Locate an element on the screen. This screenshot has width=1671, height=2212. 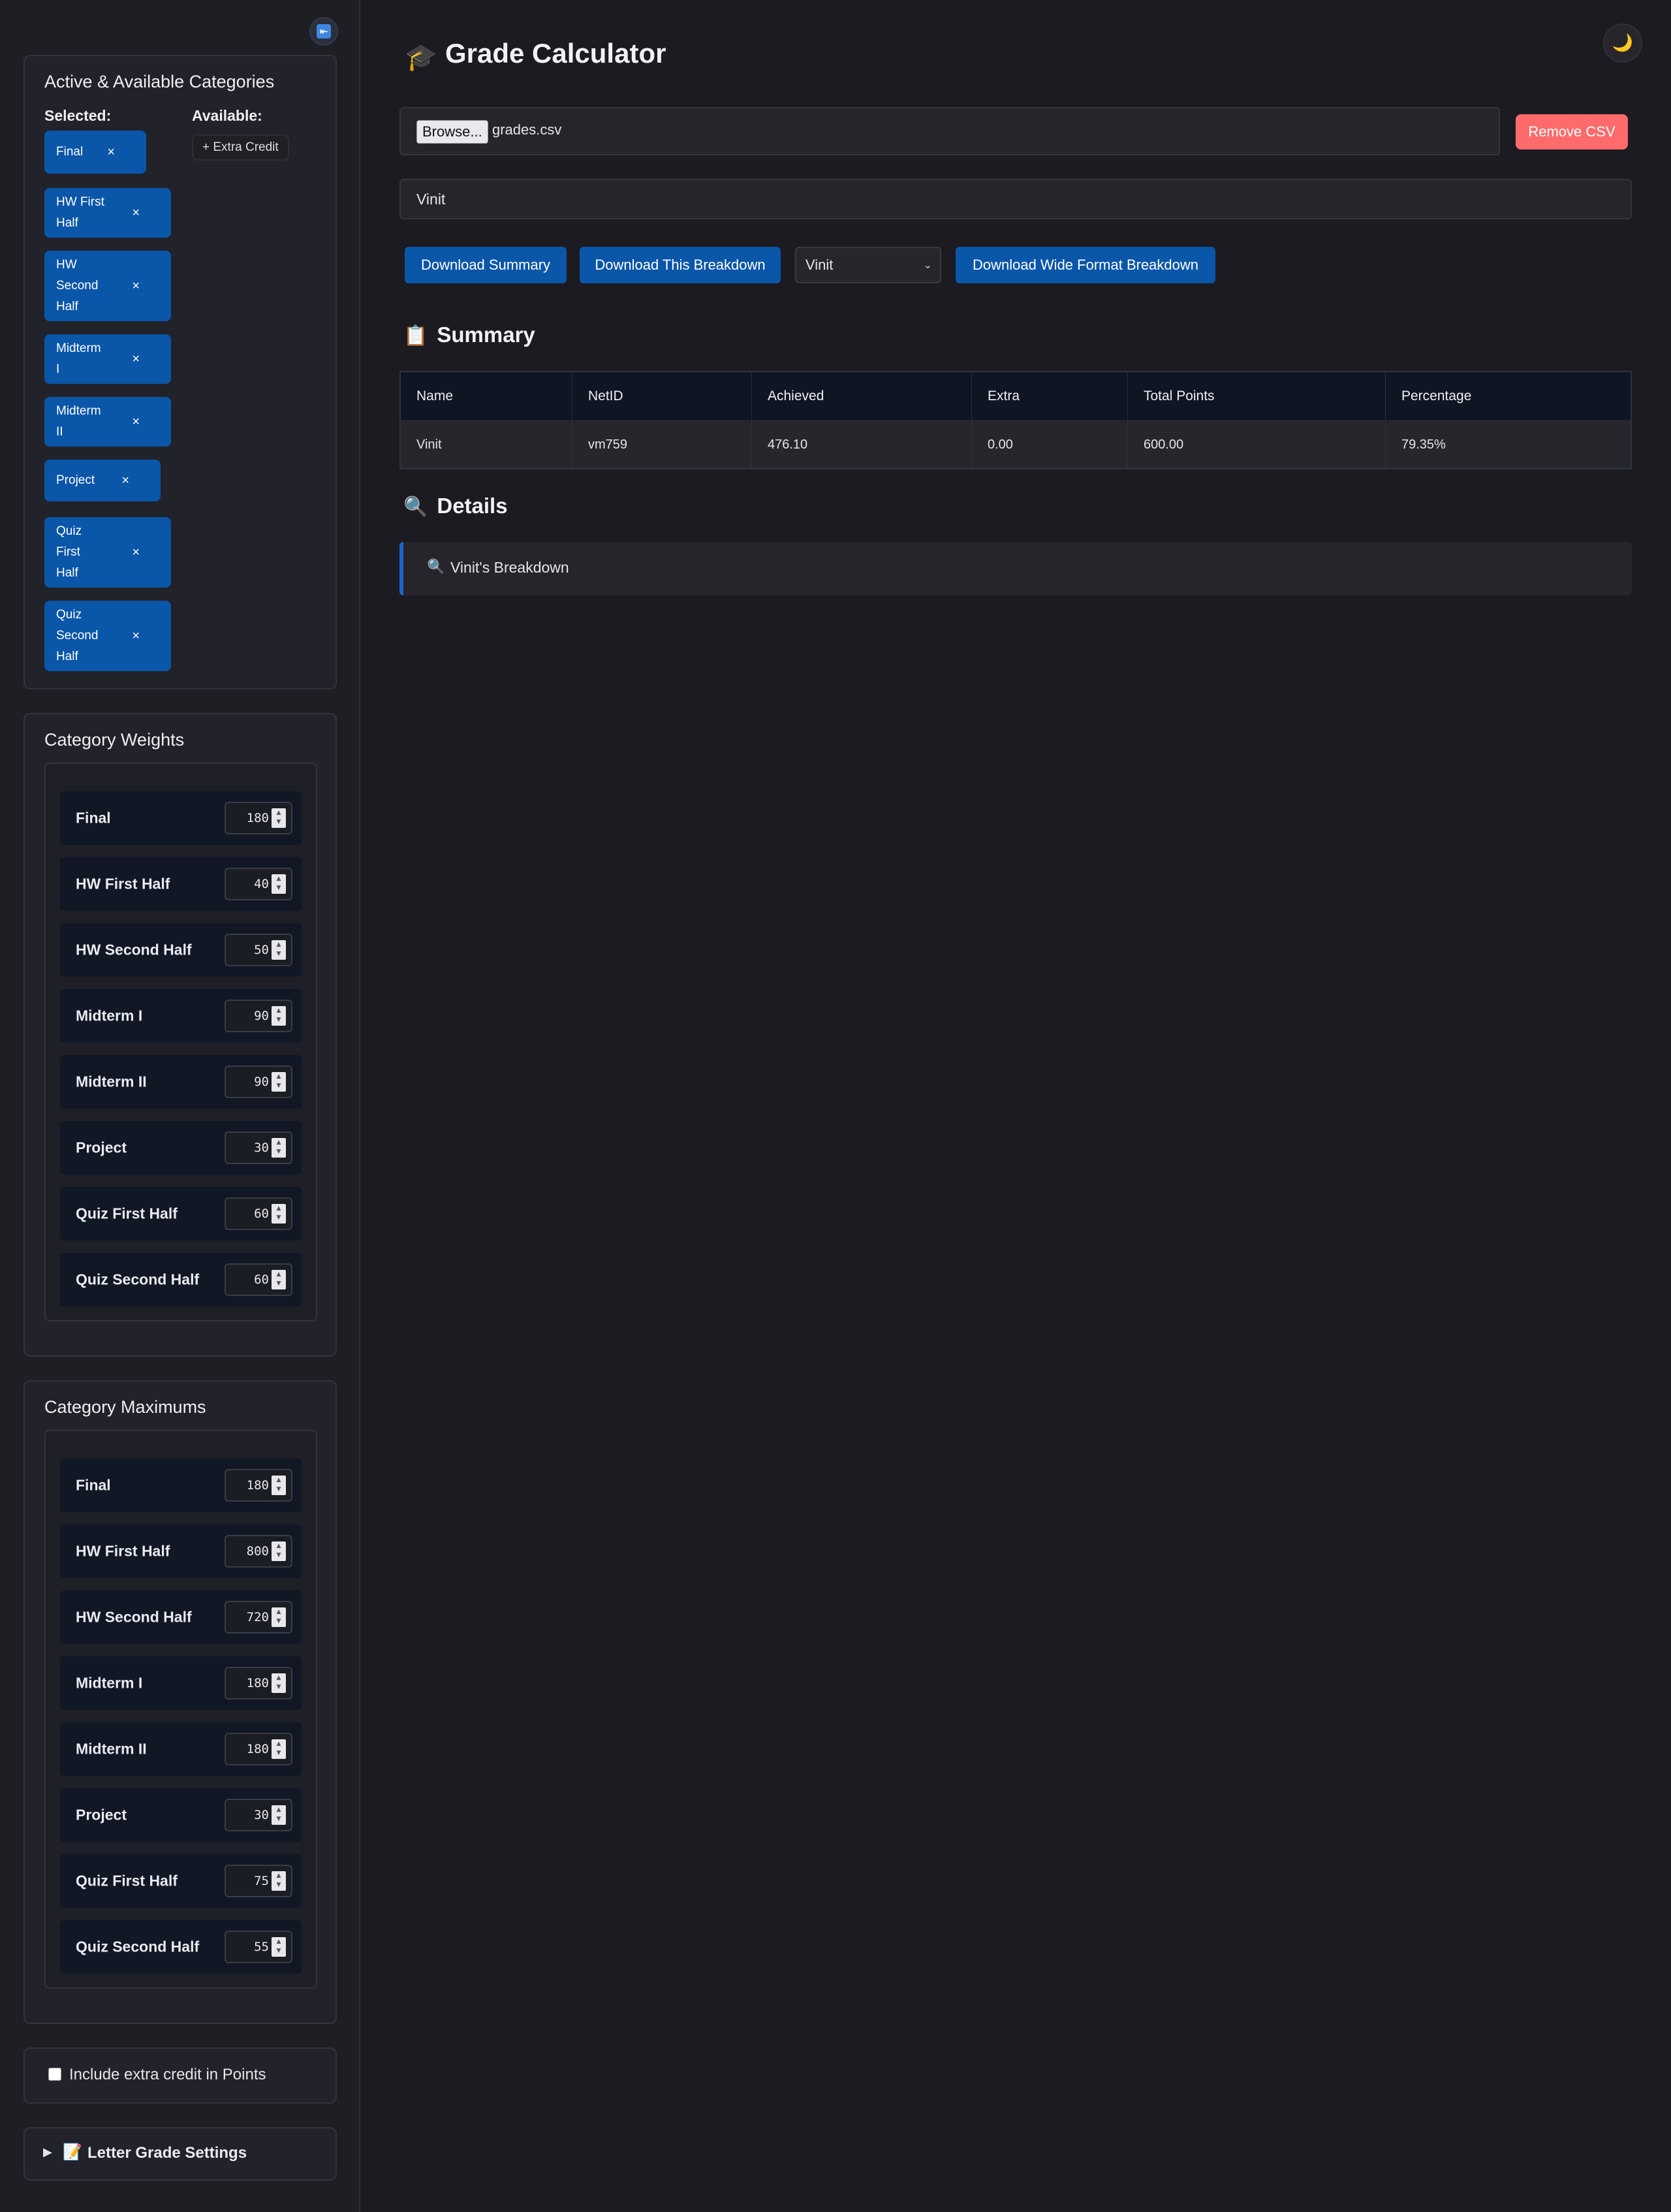
weight-row-final: Final 180 ▲ ▼ is located at coordinates (181, 818).